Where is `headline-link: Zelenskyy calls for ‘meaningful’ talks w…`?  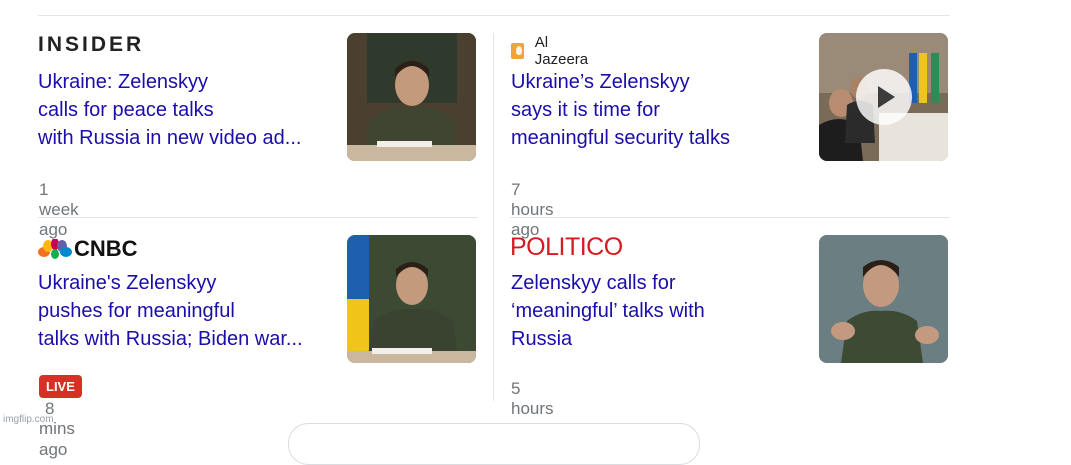
headline-link: Zelenskyy calls for ‘meaningful’ talks w… is located at coordinates (657, 311).